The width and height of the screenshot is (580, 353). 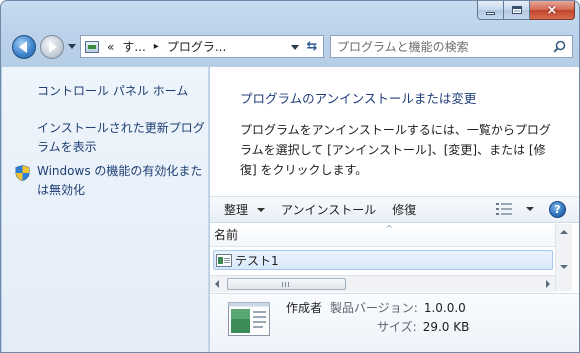 What do you see at coordinates (22, 173) in the screenshot?
I see `shield-icon` at bounding box center [22, 173].